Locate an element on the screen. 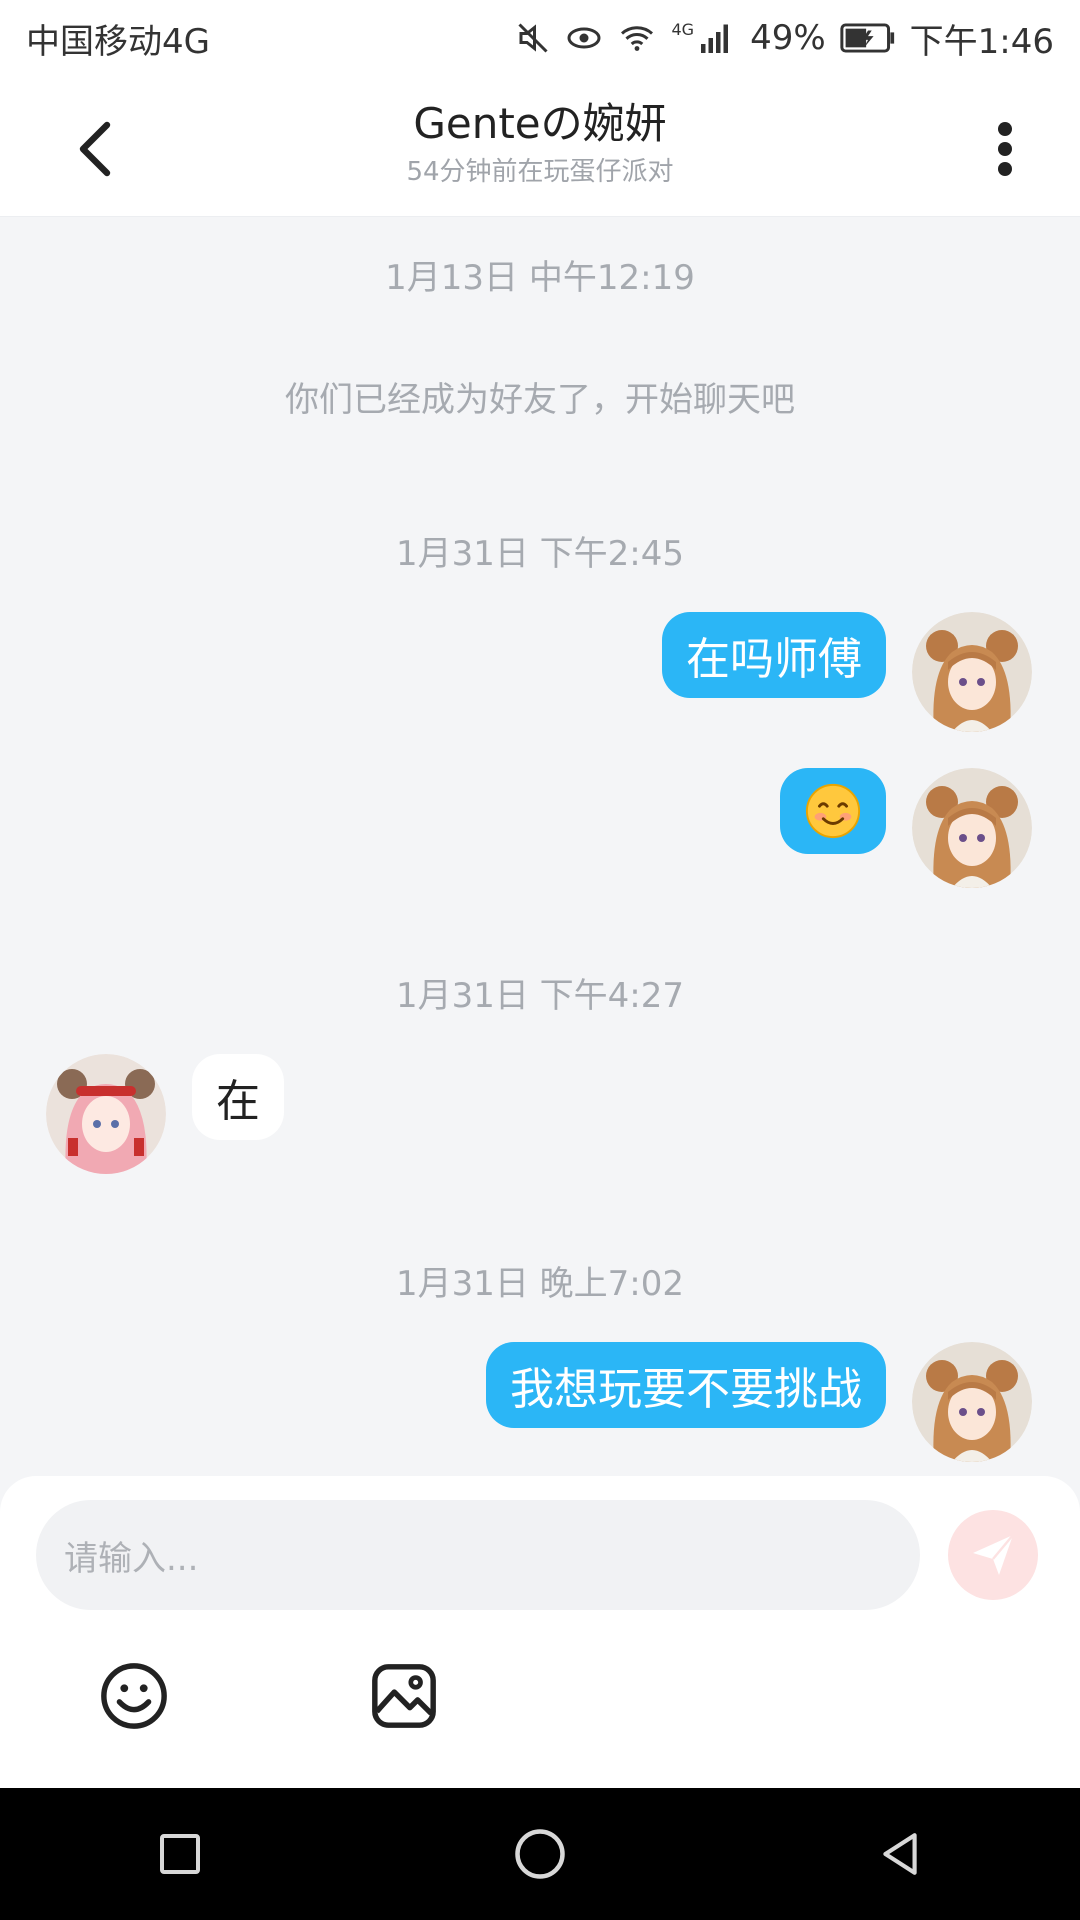  system-navigation-bar is located at coordinates (540, 1854).